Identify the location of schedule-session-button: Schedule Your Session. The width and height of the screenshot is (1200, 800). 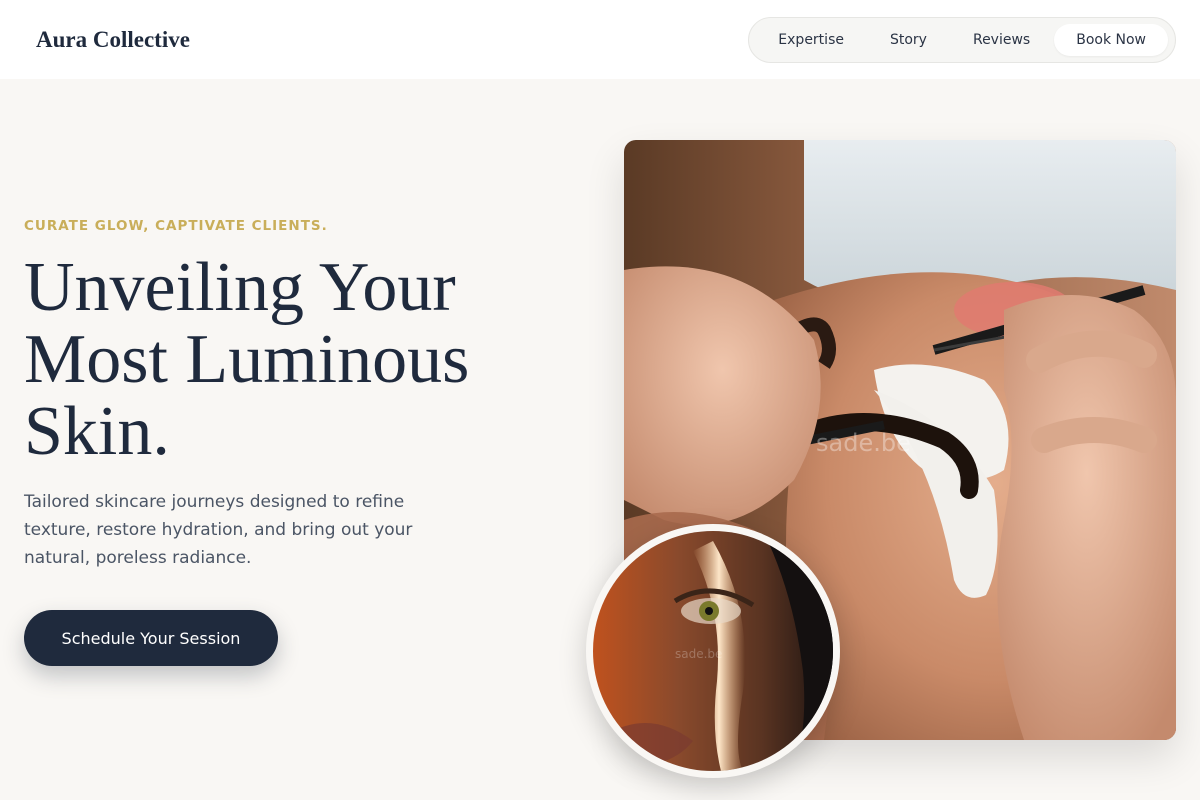
(151, 638).